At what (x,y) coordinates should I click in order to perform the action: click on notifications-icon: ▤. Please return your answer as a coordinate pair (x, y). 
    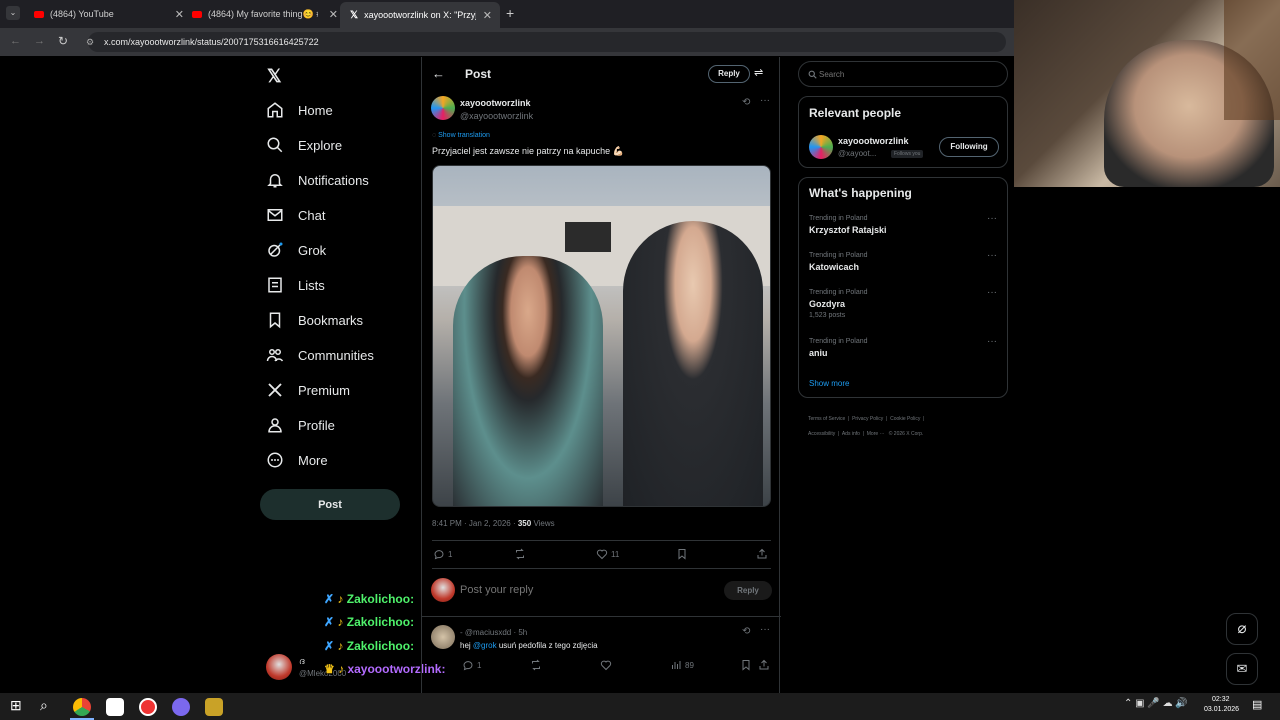
    Looking at the image, I should click on (1257, 704).